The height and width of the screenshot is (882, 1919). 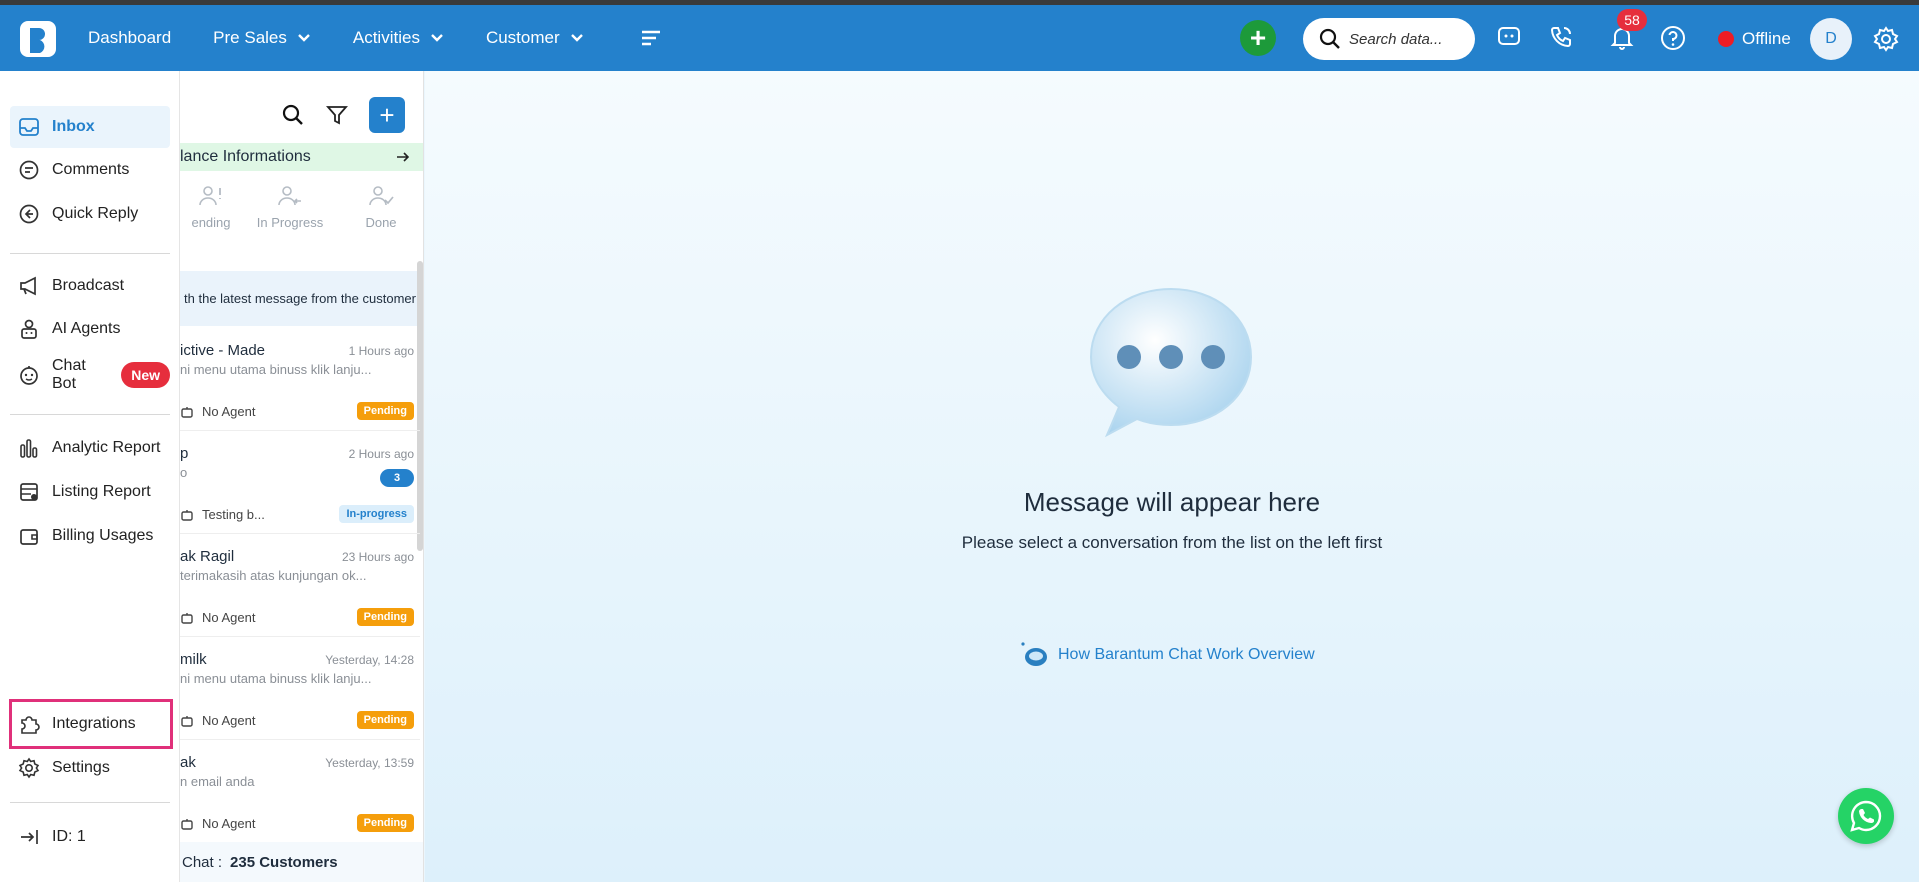 What do you see at coordinates (129, 38) in the screenshot?
I see `nav-dashboard: Dashboard` at bounding box center [129, 38].